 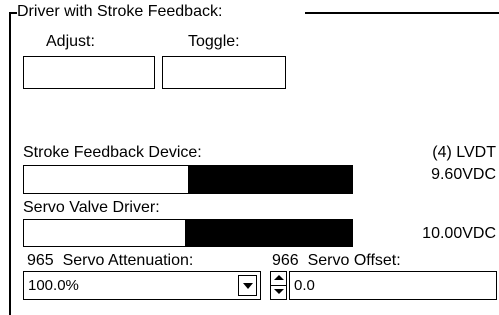 I want to click on chevron-down-icon, so click(x=248, y=286).